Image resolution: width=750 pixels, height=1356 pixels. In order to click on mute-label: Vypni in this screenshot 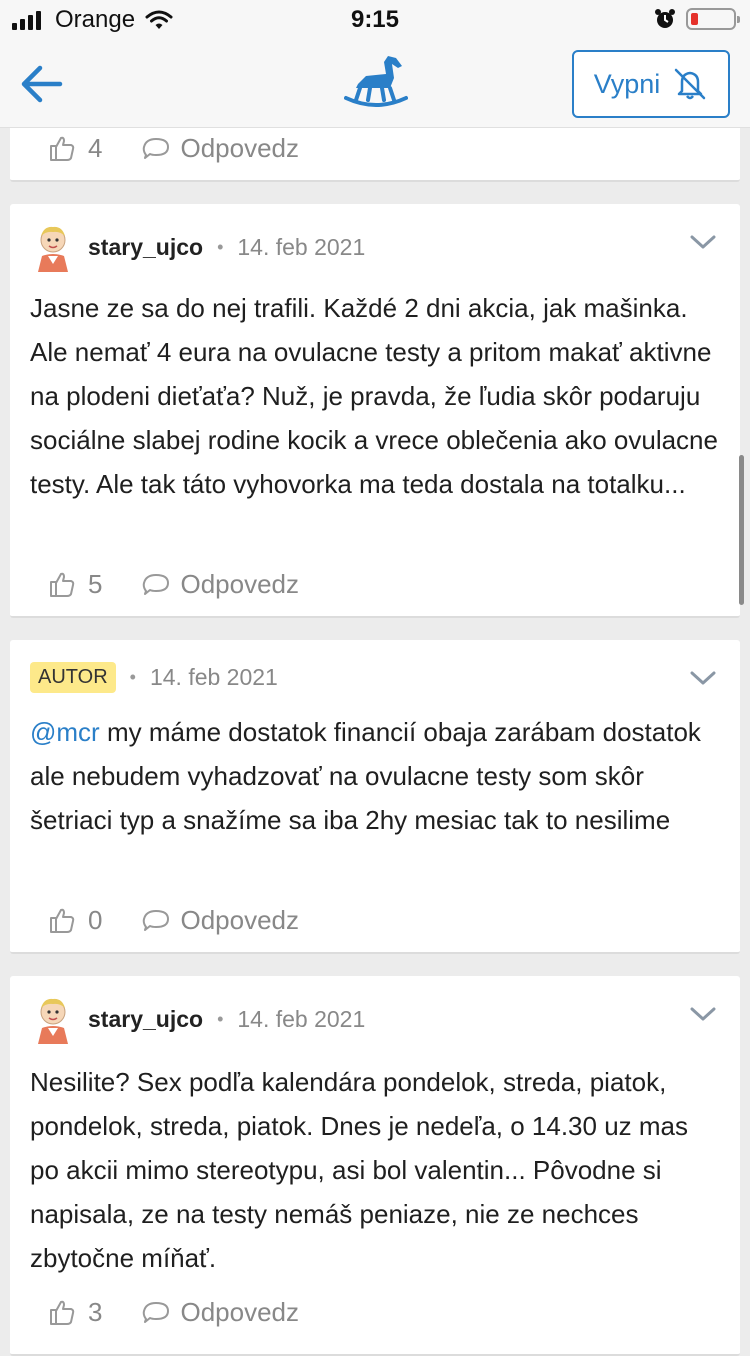, I will do `click(627, 83)`.